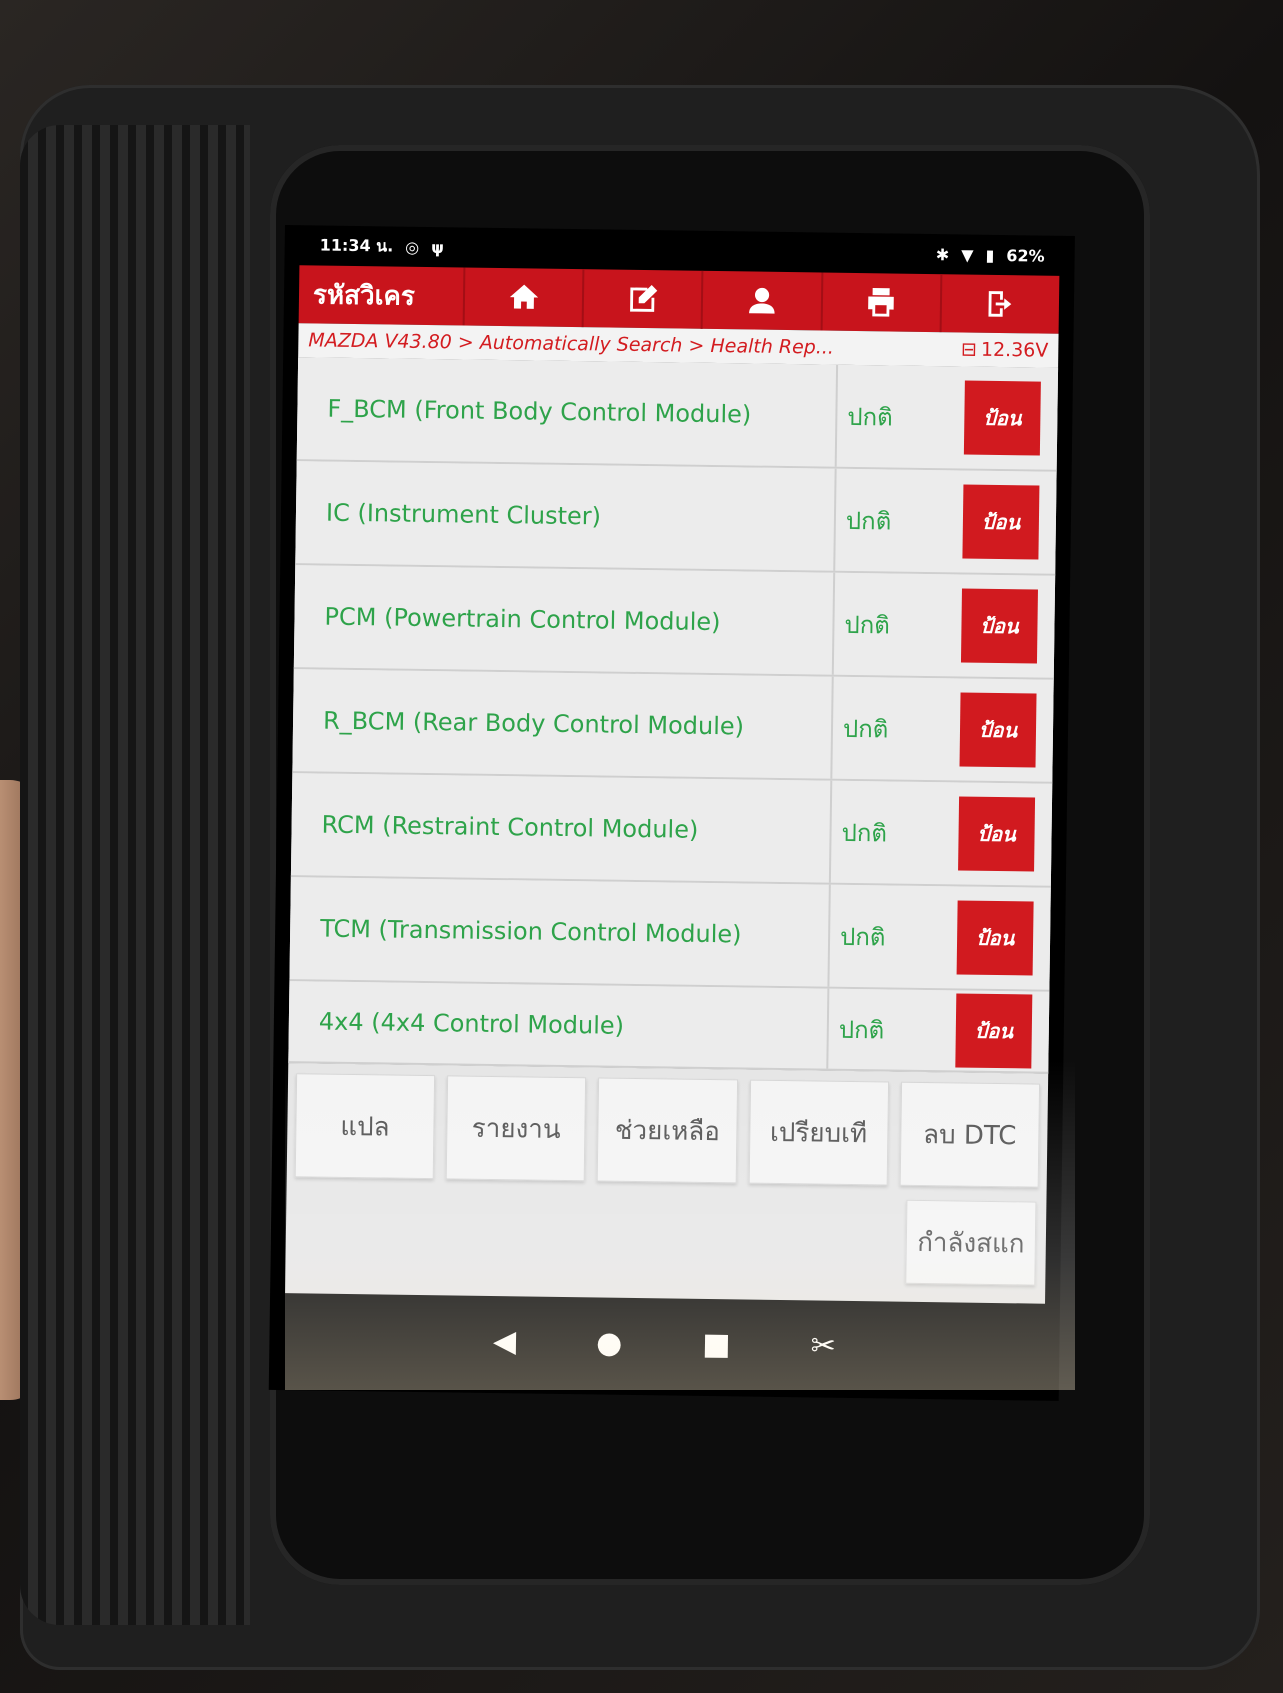 The image size is (1283, 1693). What do you see at coordinates (971, 1242) in the screenshot?
I see `scanning-button: กำลังสแก` at bounding box center [971, 1242].